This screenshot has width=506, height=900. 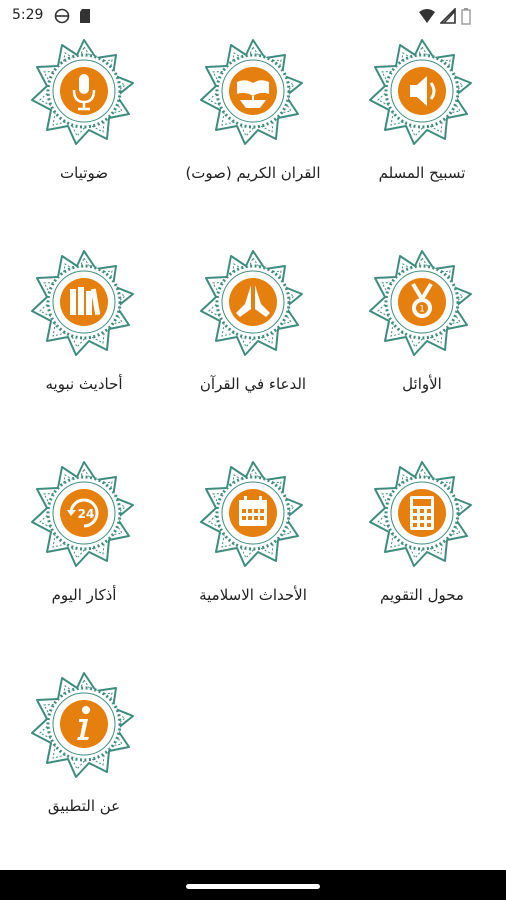 What do you see at coordinates (253, 173) in the screenshot?
I see `tile-label: القران الكريم (صوت)` at bounding box center [253, 173].